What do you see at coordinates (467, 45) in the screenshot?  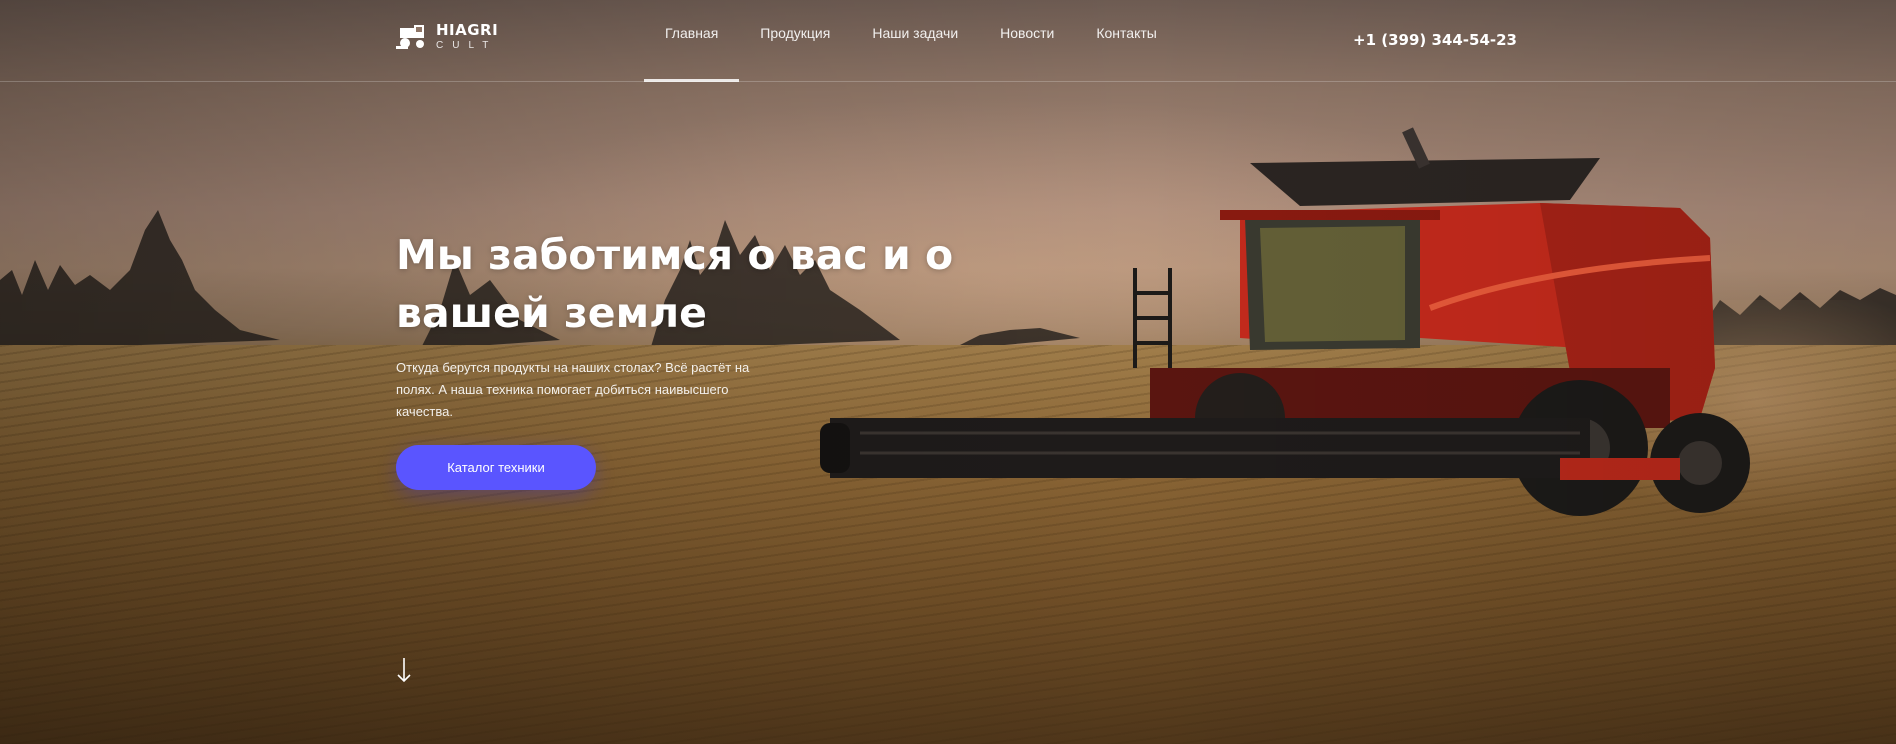 I see `logo-subtitle: CULT` at bounding box center [467, 45].